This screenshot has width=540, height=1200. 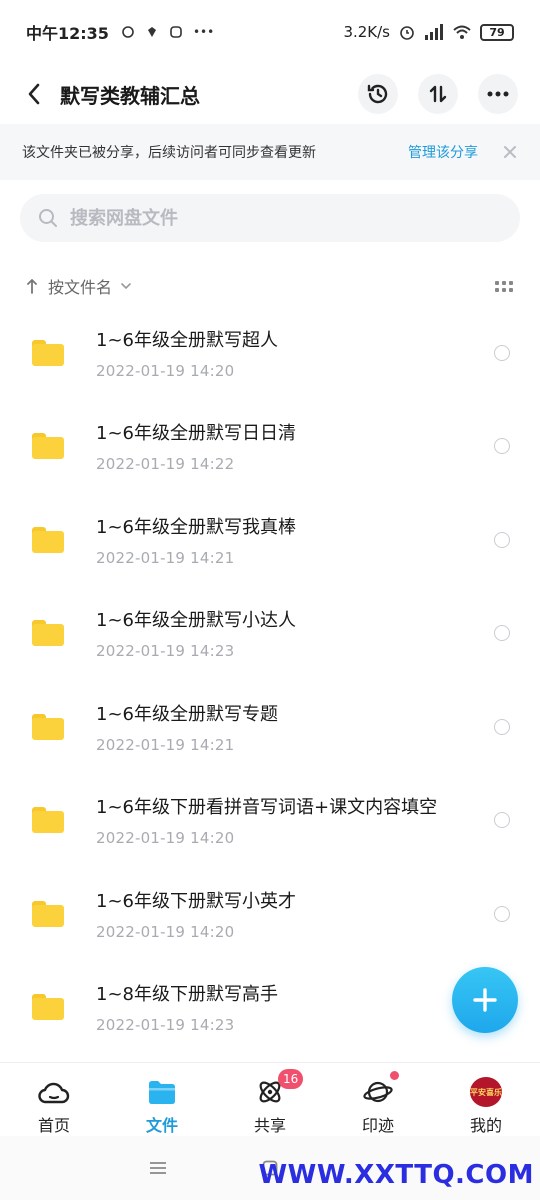 What do you see at coordinates (54, 1092) in the screenshot?
I see `cloud-icon` at bounding box center [54, 1092].